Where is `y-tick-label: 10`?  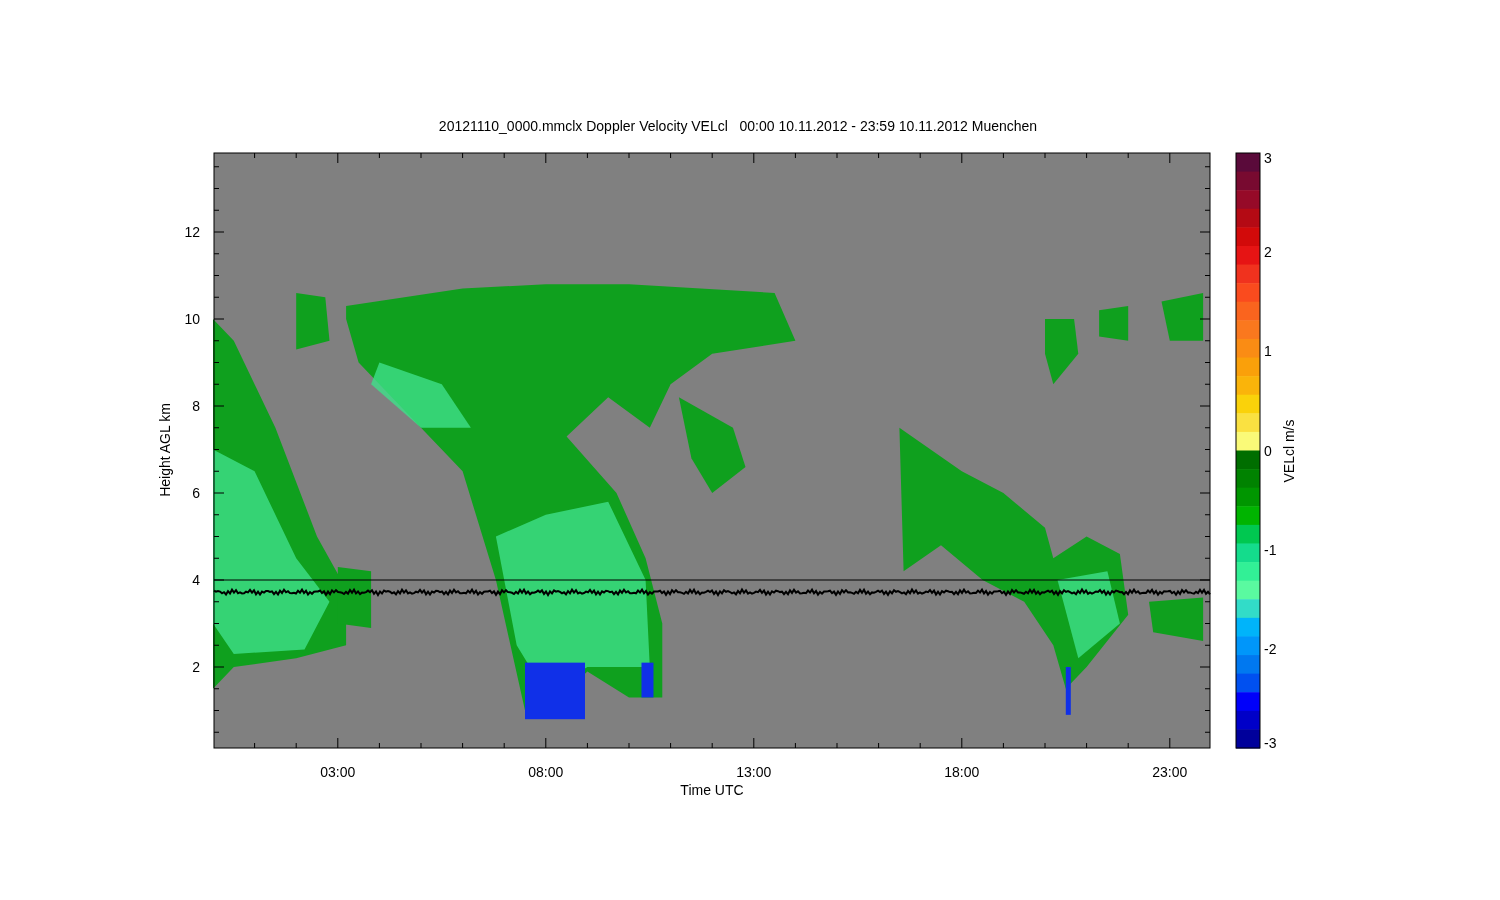 y-tick-label: 10 is located at coordinates (192, 319).